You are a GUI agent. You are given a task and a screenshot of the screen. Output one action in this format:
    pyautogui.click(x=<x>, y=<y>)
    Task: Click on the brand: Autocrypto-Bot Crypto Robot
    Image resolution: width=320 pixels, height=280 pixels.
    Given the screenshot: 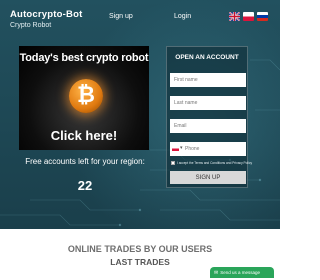 What is the action you would take?
    pyautogui.click(x=46, y=19)
    